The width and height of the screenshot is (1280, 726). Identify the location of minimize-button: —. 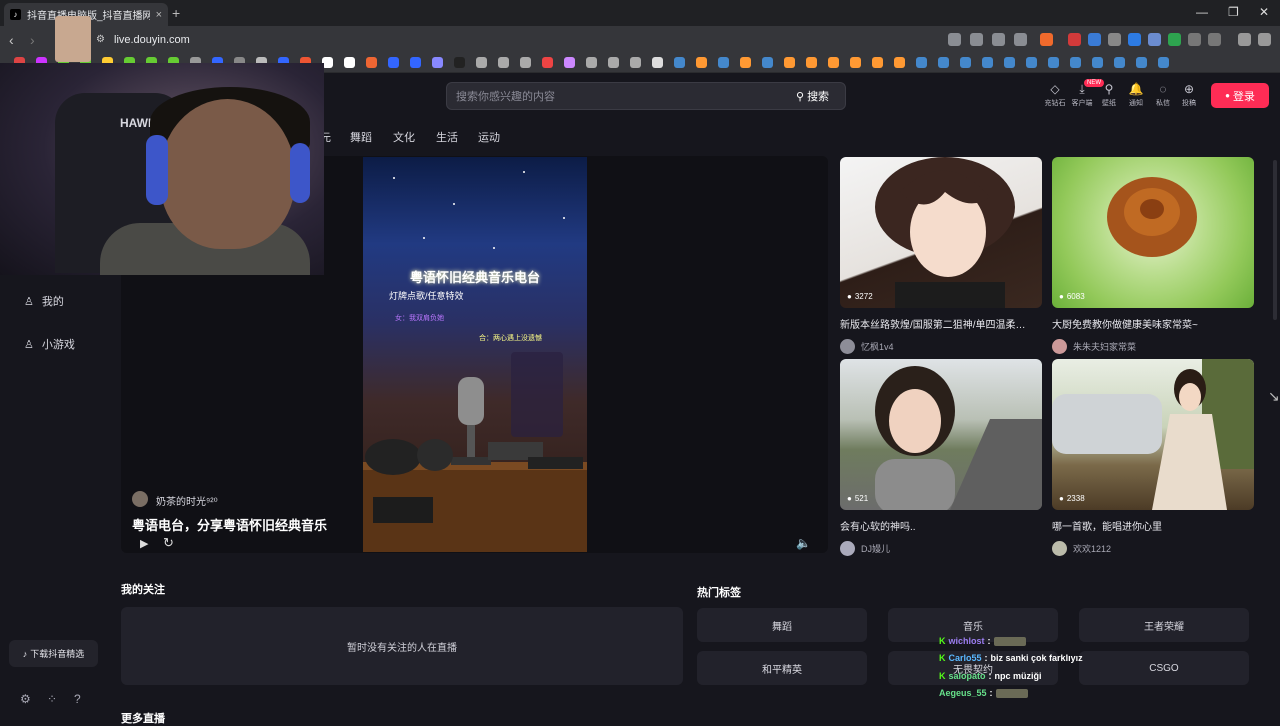
(1202, 12).